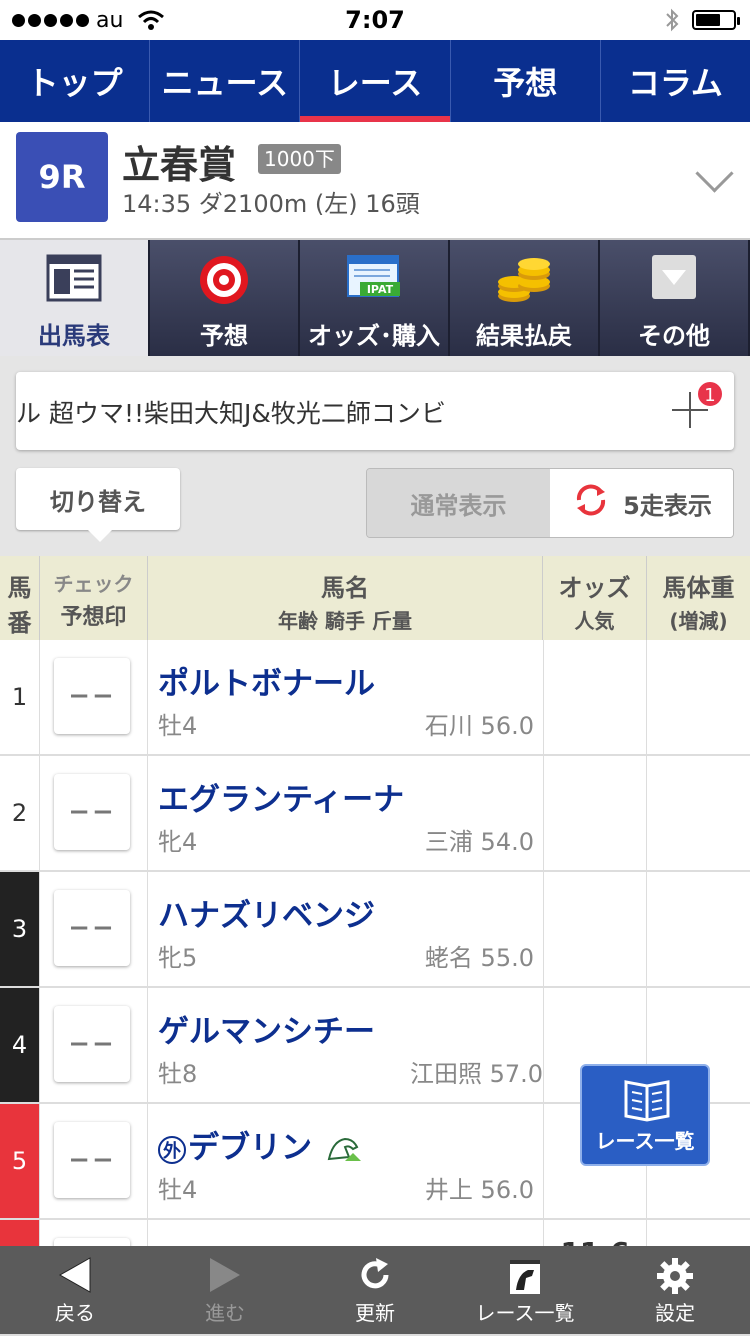  I want to click on horse-name-cell: 外デブリン, so click(260, 1144).